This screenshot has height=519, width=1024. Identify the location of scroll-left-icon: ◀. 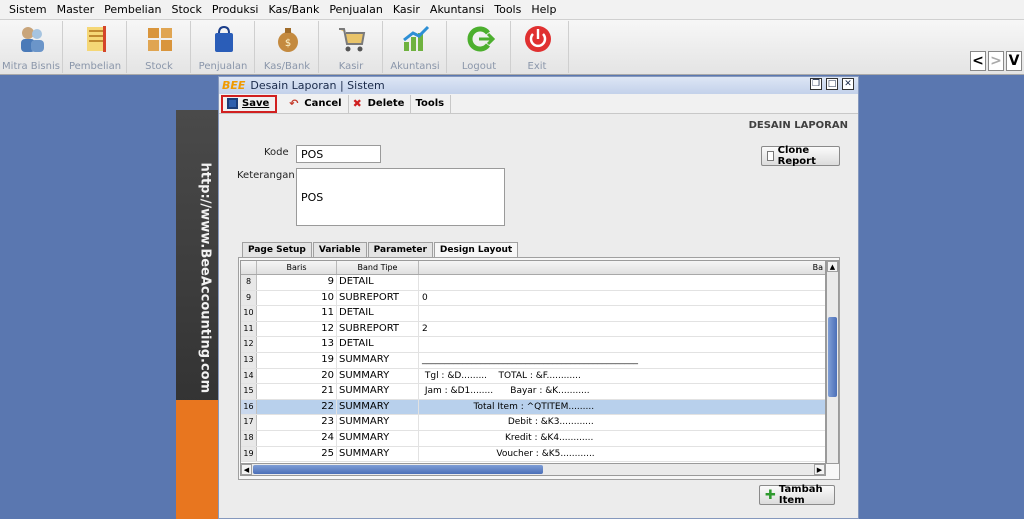
(246, 469).